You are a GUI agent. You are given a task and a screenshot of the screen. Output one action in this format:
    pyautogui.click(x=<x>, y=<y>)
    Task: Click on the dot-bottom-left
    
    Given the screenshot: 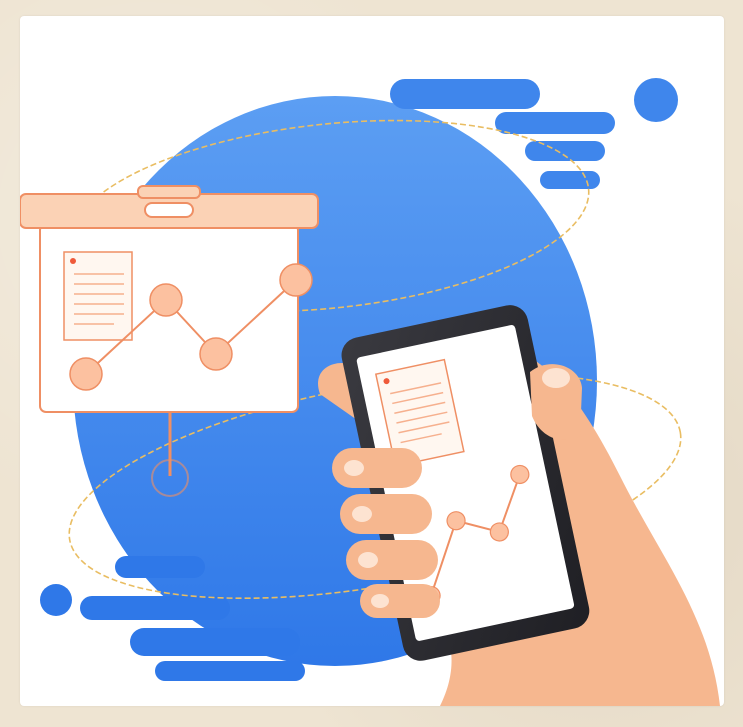 What is the action you would take?
    pyautogui.click(x=56, y=600)
    